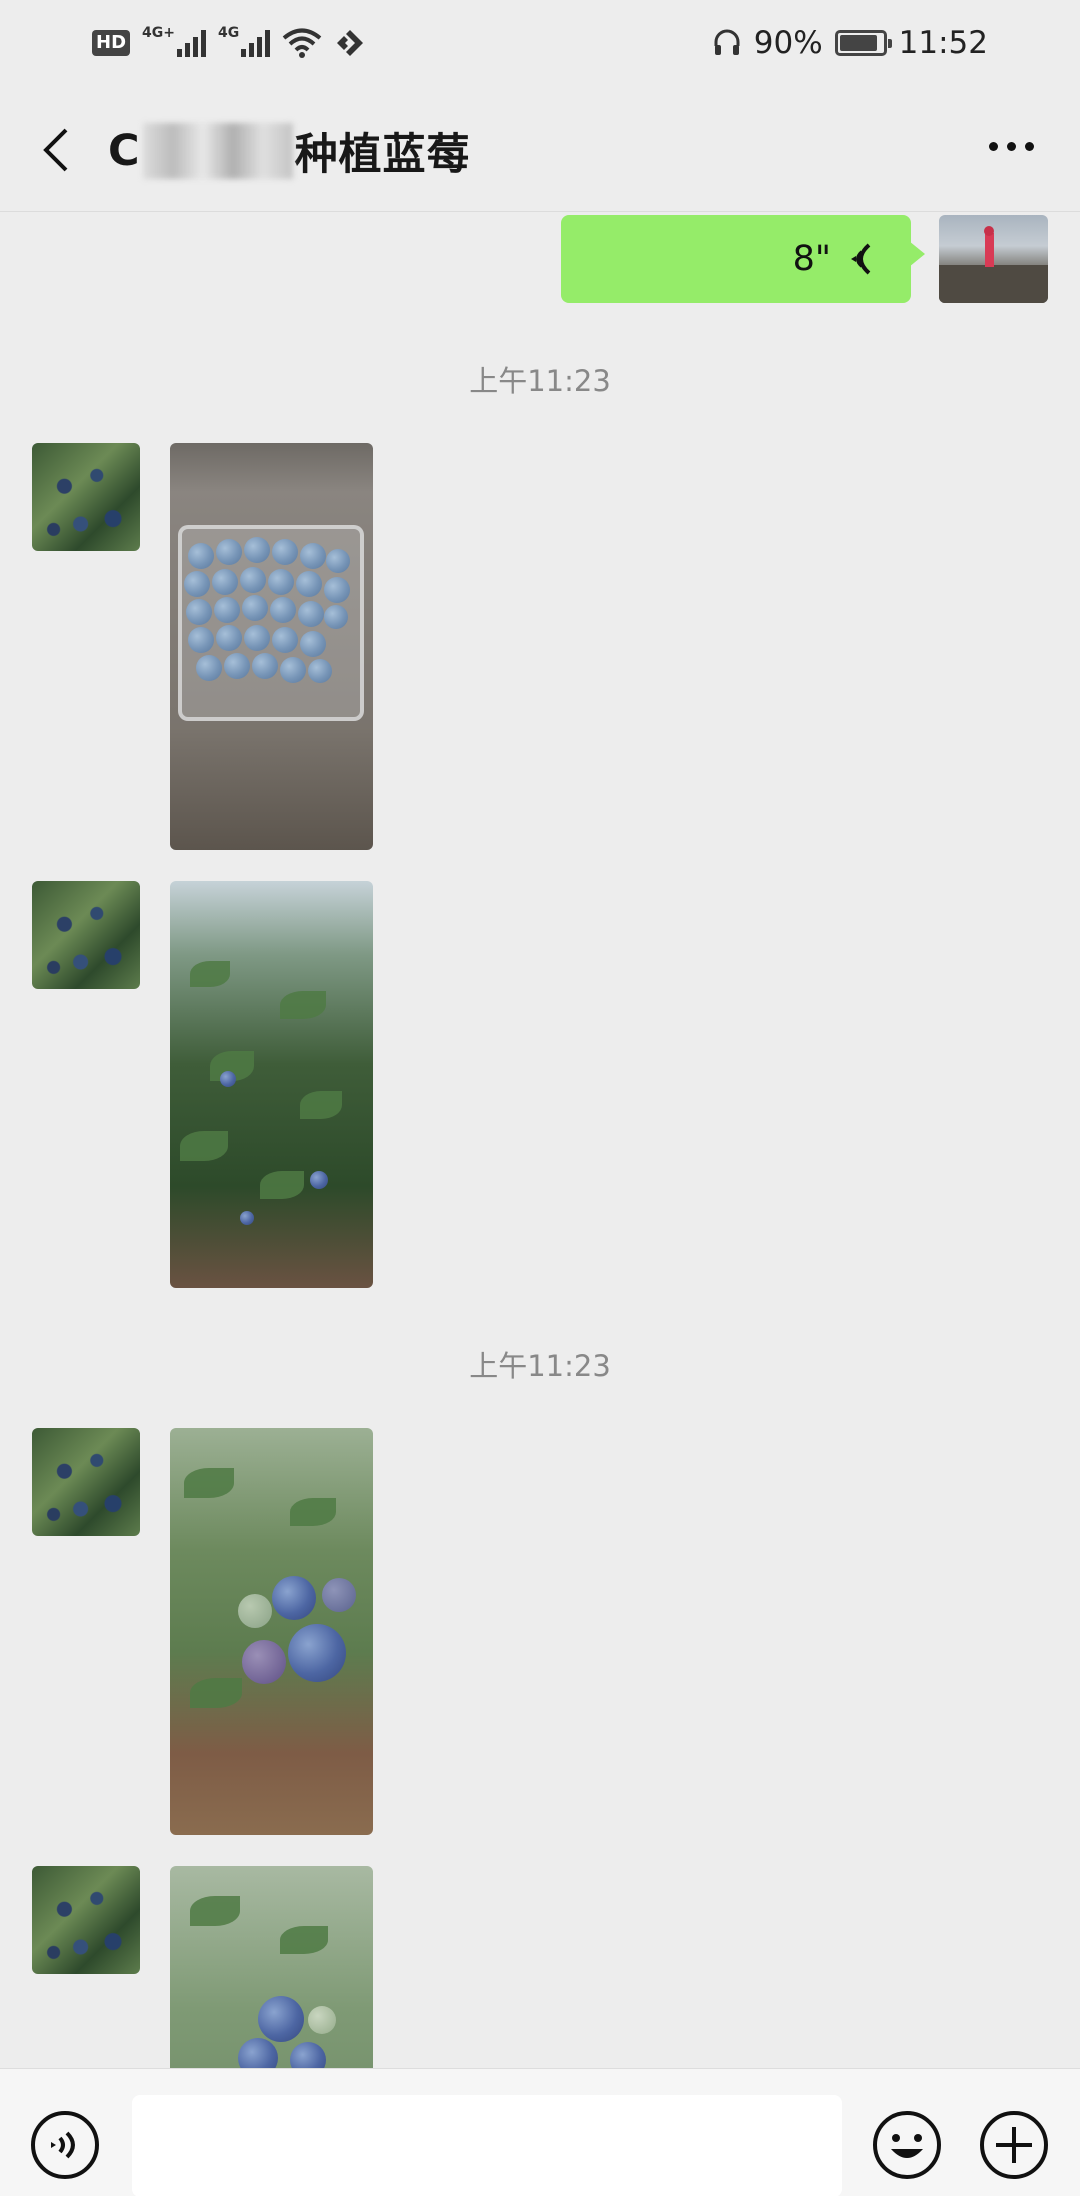 The image size is (1080, 2196). Describe the element at coordinates (540, 149) in the screenshot. I see `chat-header: C 种植蓝莓` at that location.